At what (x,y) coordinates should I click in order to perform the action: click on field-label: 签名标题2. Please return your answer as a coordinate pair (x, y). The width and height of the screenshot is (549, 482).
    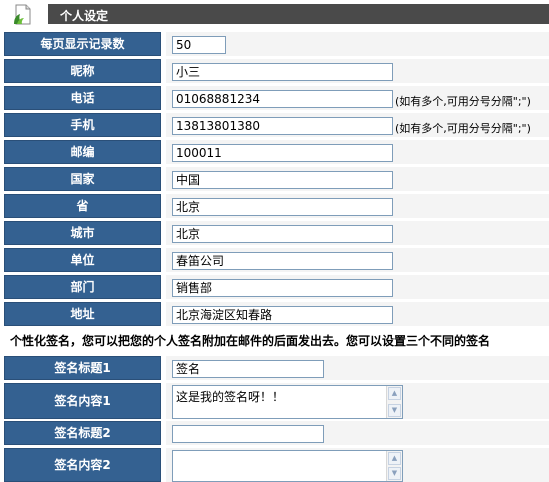
    Looking at the image, I should click on (82, 433).